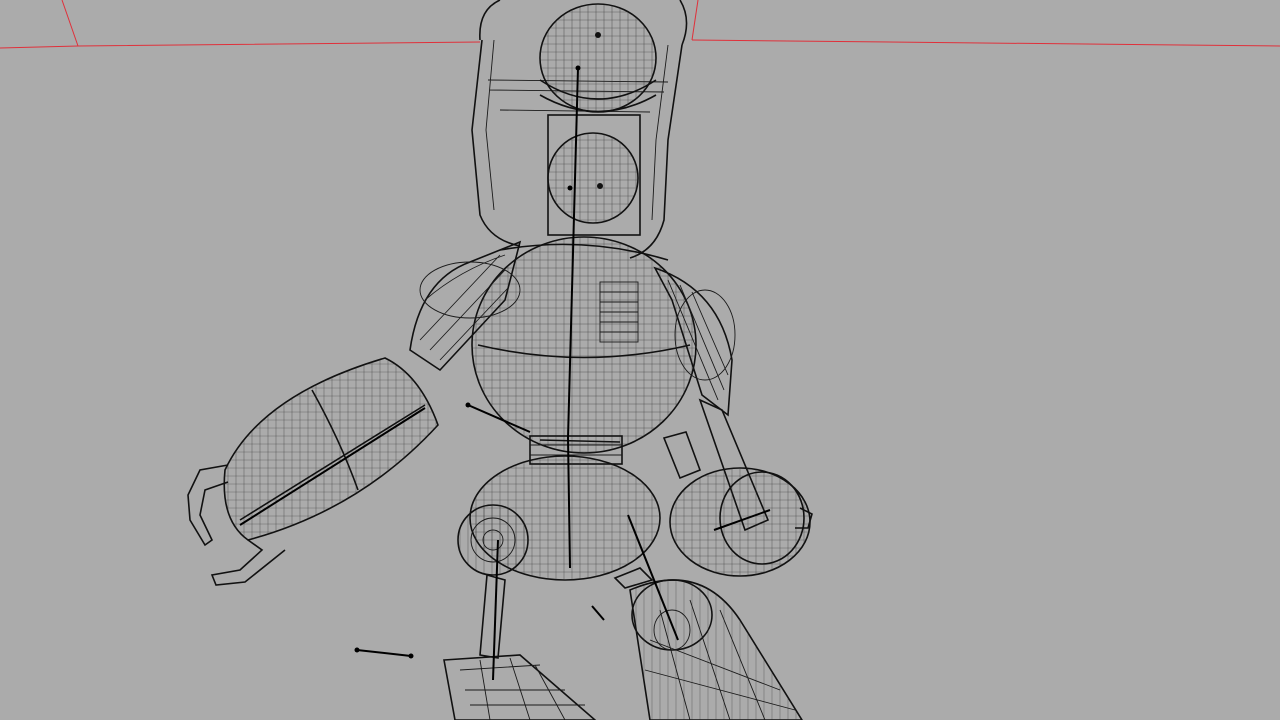  I want to click on head-upper-mesh, so click(598, 58).